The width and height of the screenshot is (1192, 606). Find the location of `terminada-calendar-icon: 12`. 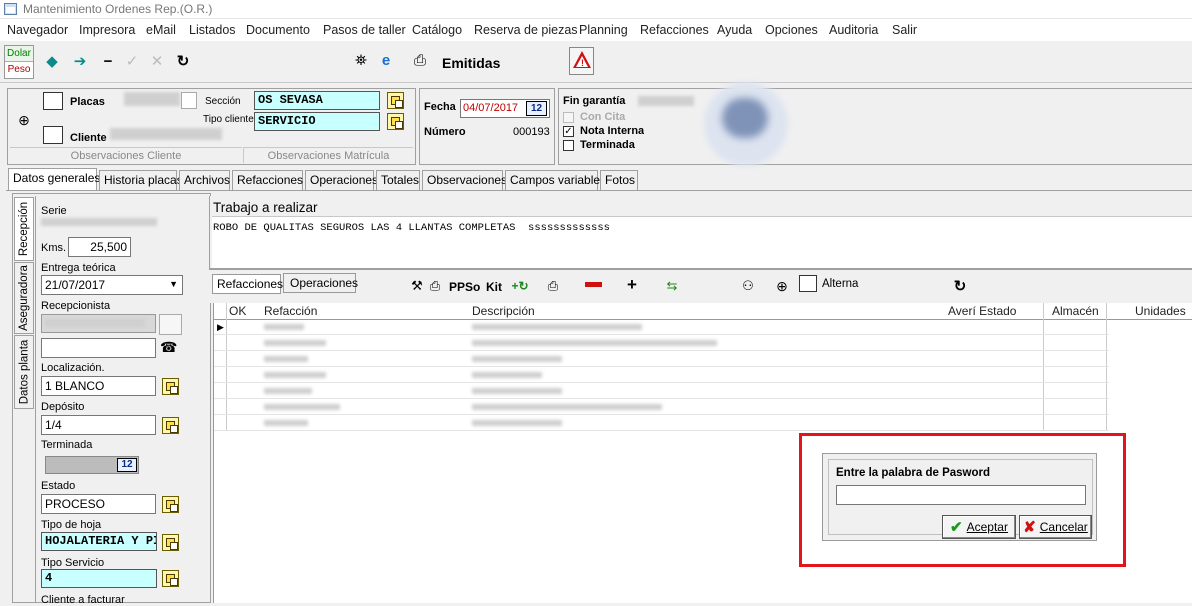

terminada-calendar-icon: 12 is located at coordinates (127, 465).